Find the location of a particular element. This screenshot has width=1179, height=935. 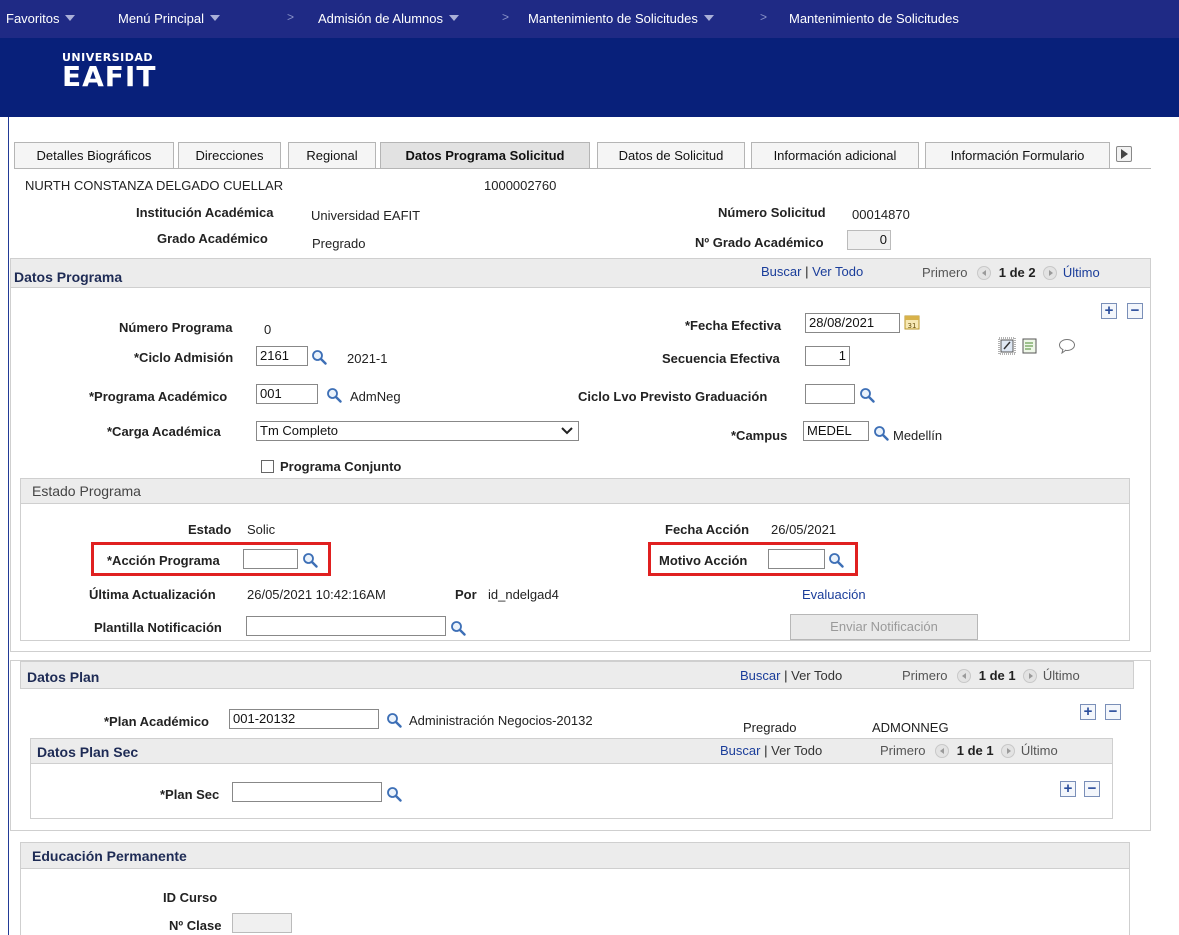

edit-record-icon is located at coordinates (1030, 346).